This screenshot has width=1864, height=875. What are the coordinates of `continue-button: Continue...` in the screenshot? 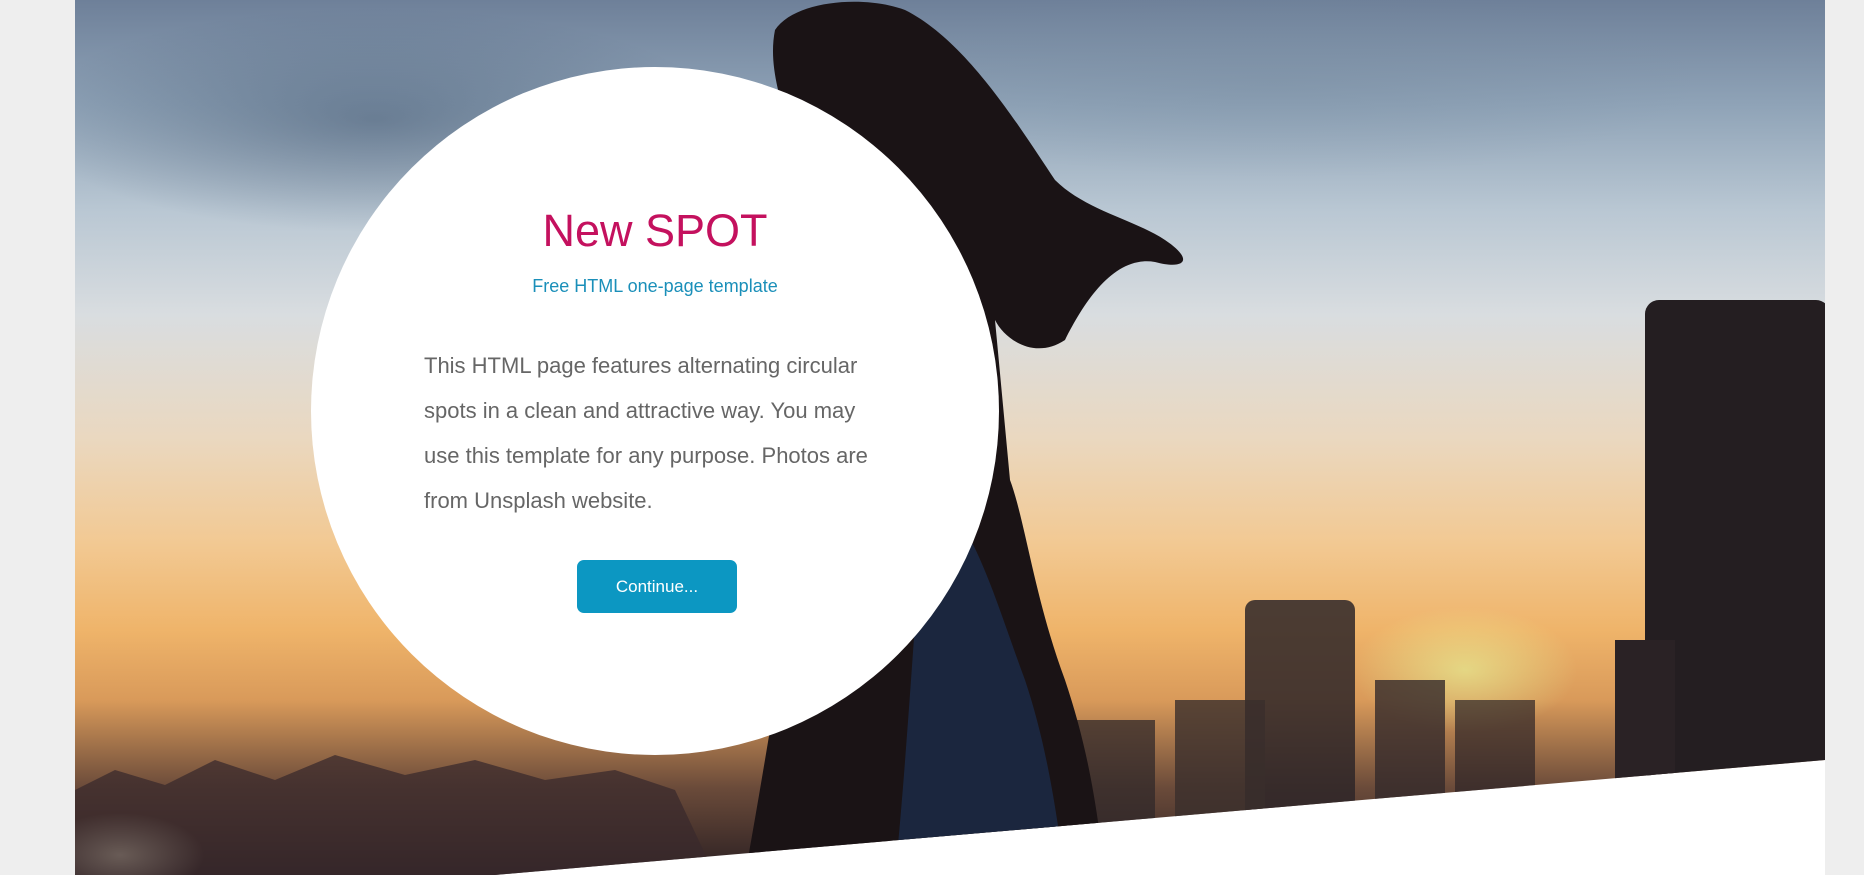 It's located at (657, 586).